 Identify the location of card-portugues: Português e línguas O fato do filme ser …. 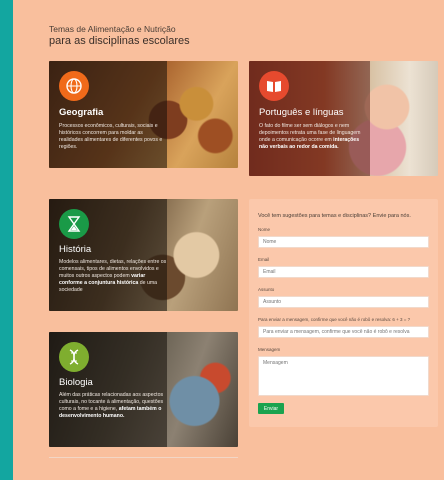
(343, 118).